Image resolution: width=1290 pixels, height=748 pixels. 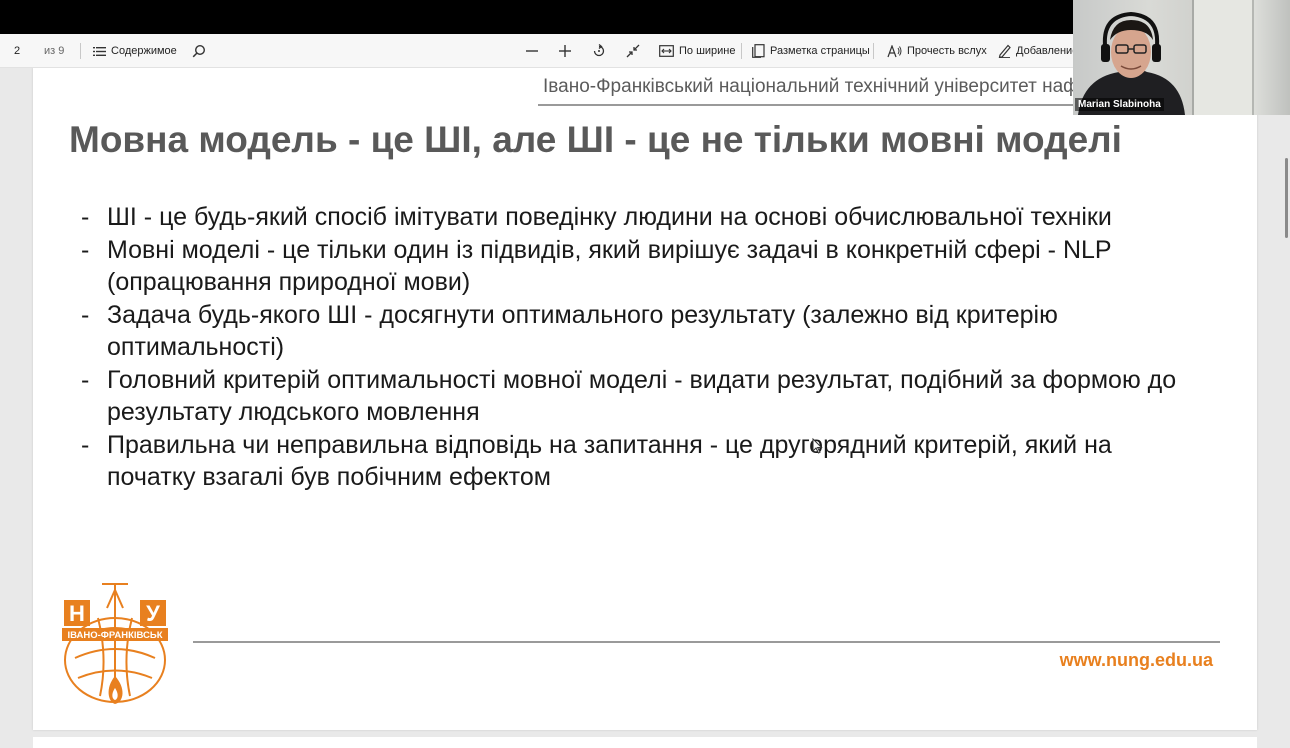 I want to click on add-notes-button: Добавление, so click(x=1038, y=51).